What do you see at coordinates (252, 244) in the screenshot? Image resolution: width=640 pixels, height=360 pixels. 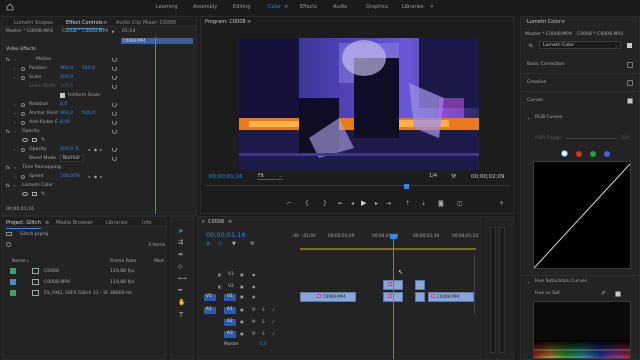 I see `settings-wrench-icon: ⚒` at bounding box center [252, 244].